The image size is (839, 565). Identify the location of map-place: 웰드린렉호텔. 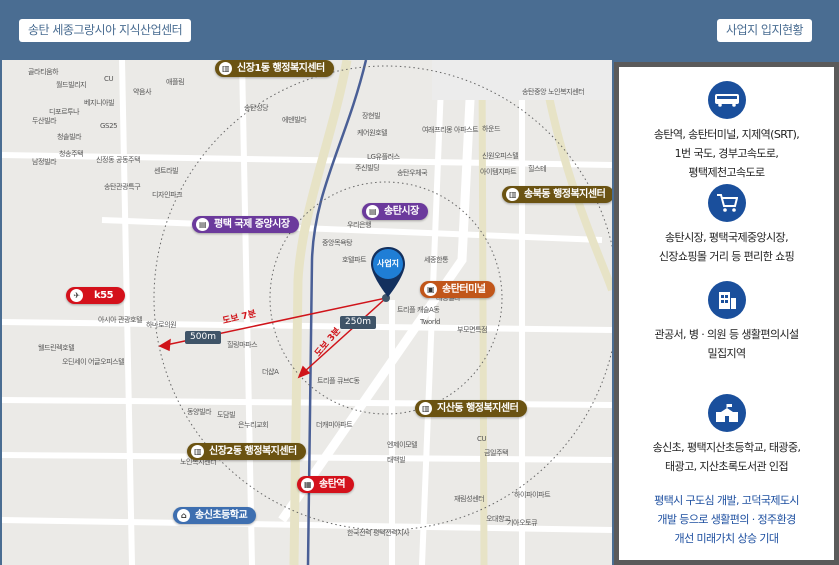
(56, 348).